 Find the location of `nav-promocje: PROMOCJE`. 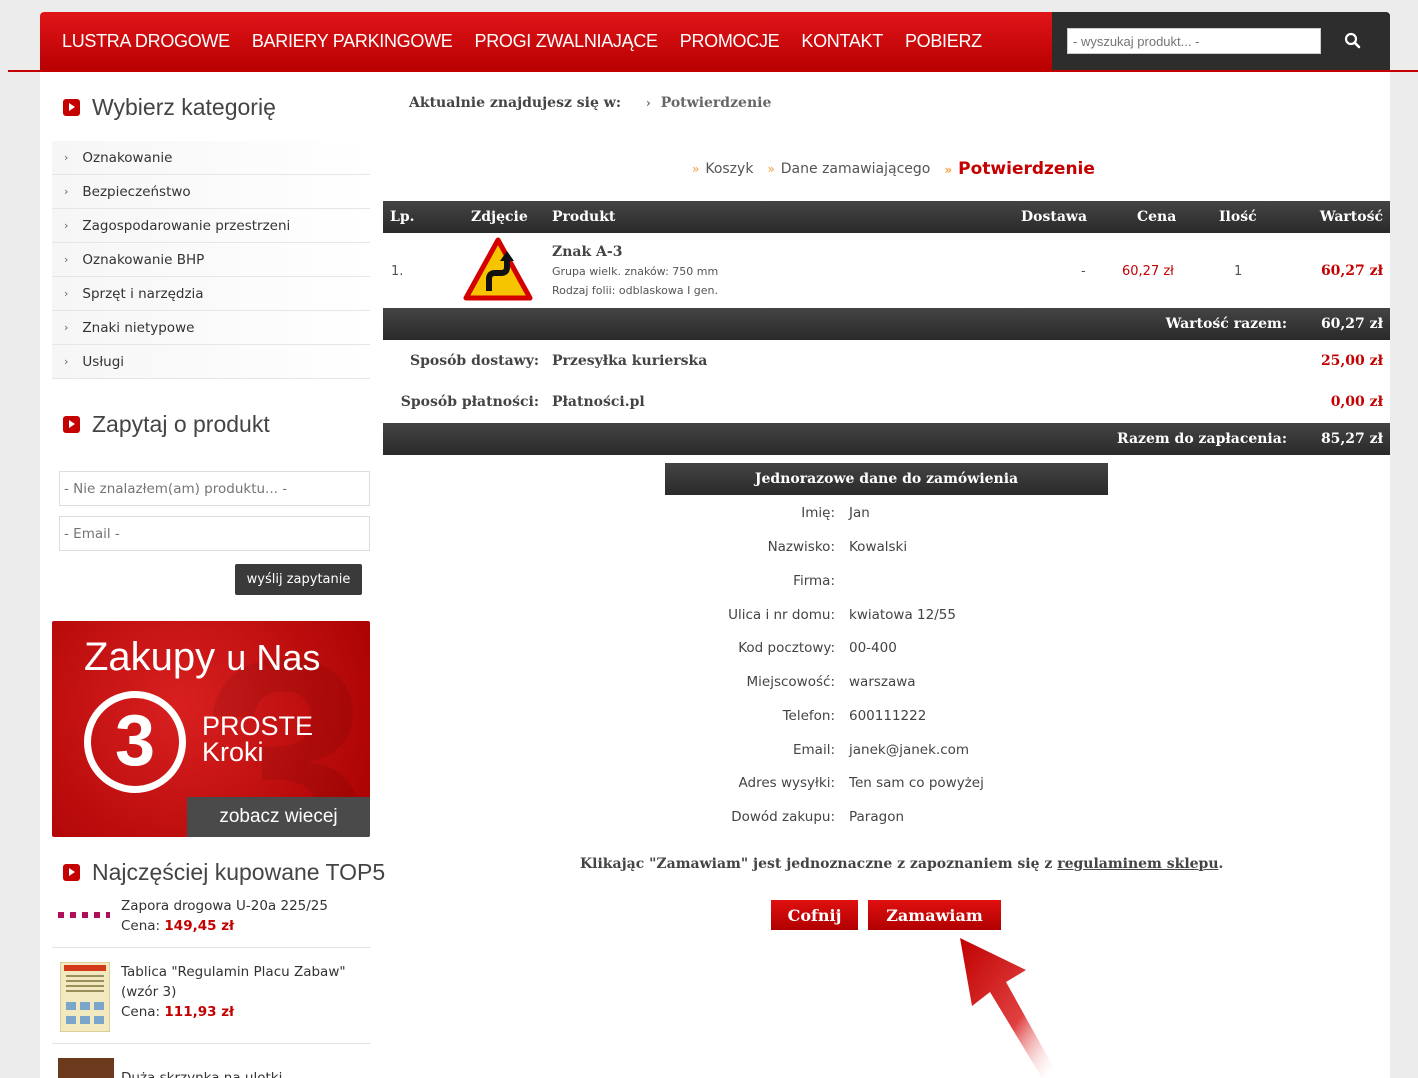

nav-promocje: PROMOCJE is located at coordinates (730, 41).